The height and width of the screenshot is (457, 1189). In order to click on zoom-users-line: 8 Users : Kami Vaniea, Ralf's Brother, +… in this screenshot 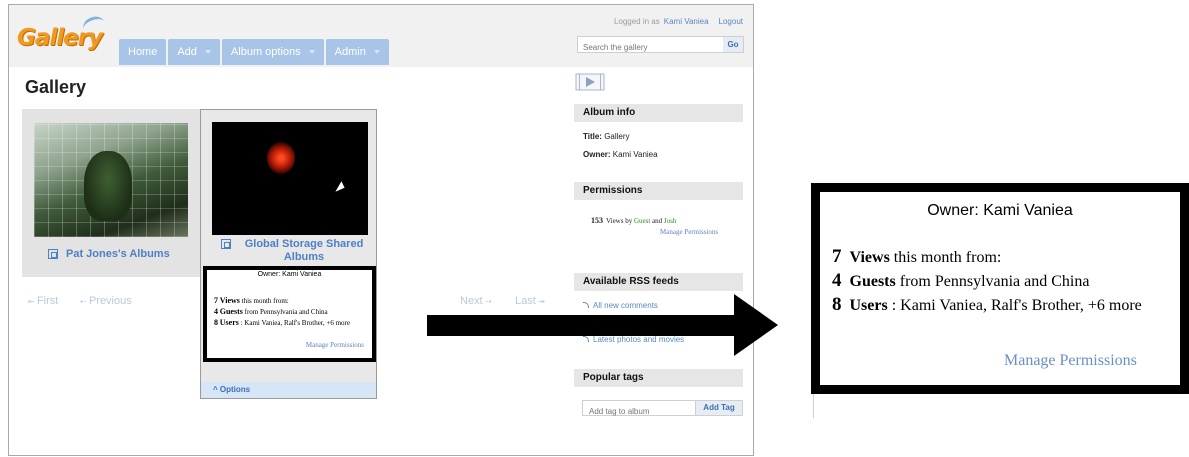, I will do `click(987, 304)`.